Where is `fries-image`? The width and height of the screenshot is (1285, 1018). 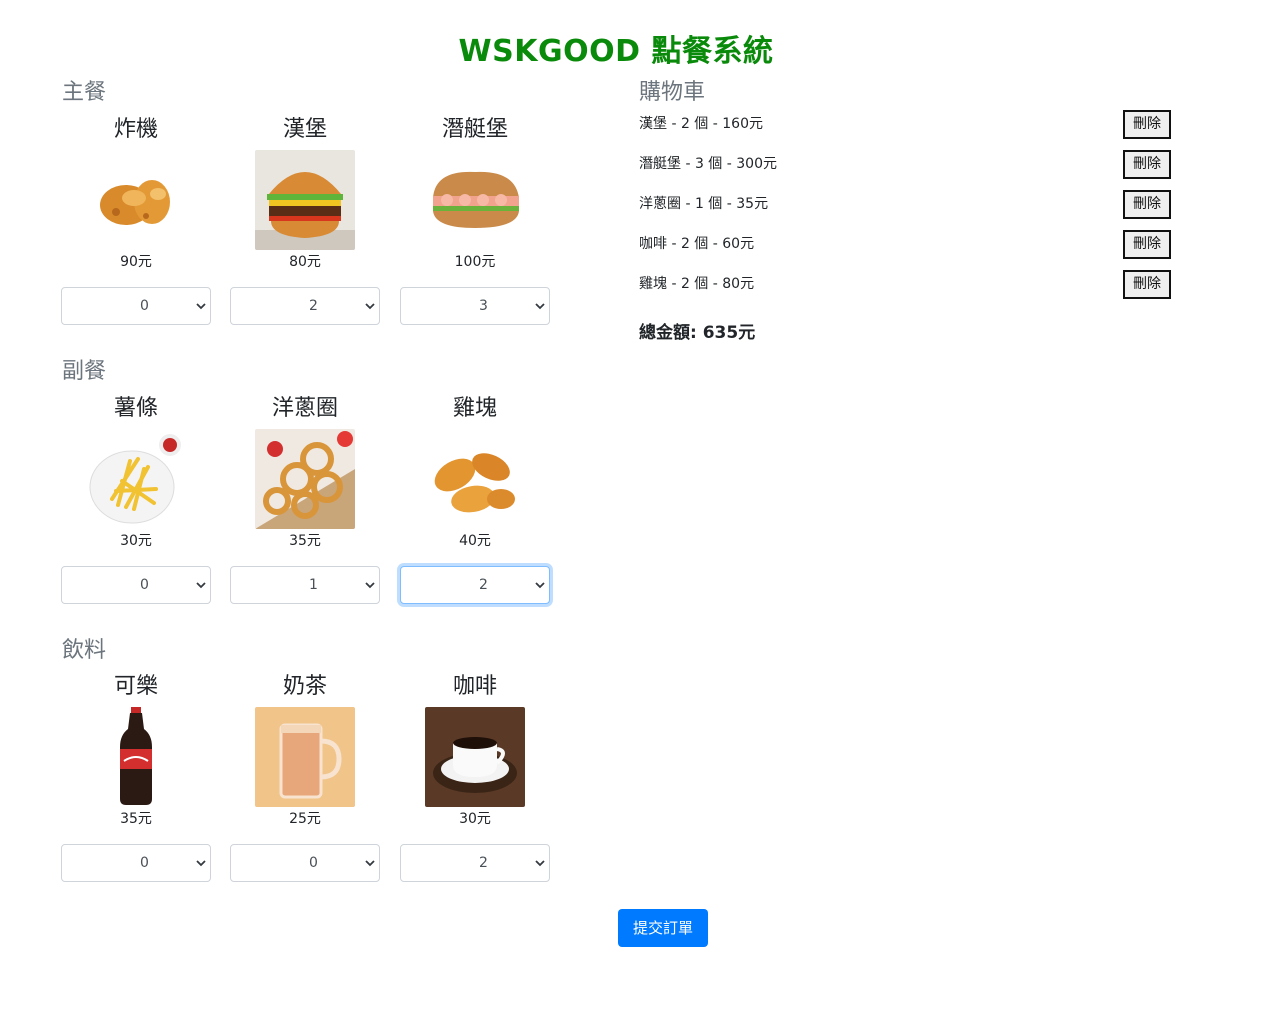
fries-image is located at coordinates (136, 479).